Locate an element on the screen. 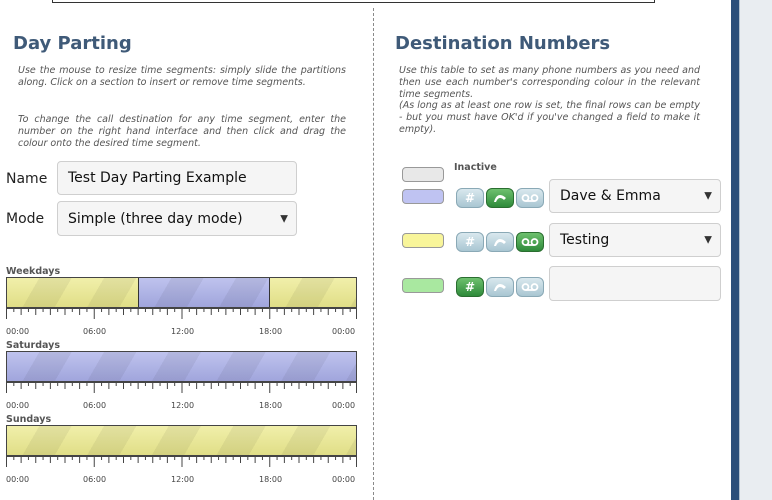 The width and height of the screenshot is (772, 500). saturdays-ruler is located at coordinates (181, 387).